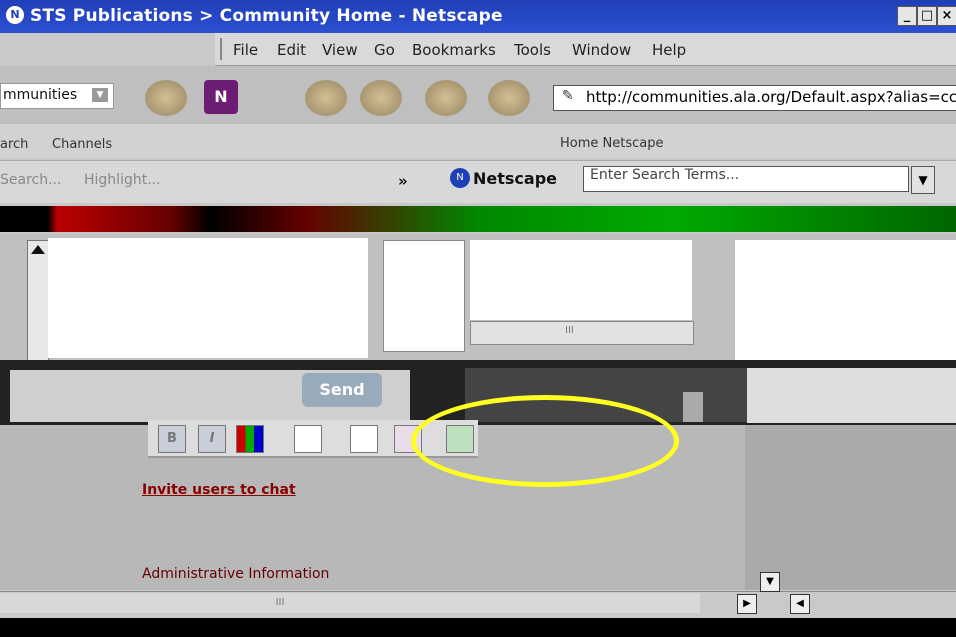 The width and height of the screenshot is (956, 637). Describe the element at coordinates (478, 141) in the screenshot. I see `tabs-row` at that location.